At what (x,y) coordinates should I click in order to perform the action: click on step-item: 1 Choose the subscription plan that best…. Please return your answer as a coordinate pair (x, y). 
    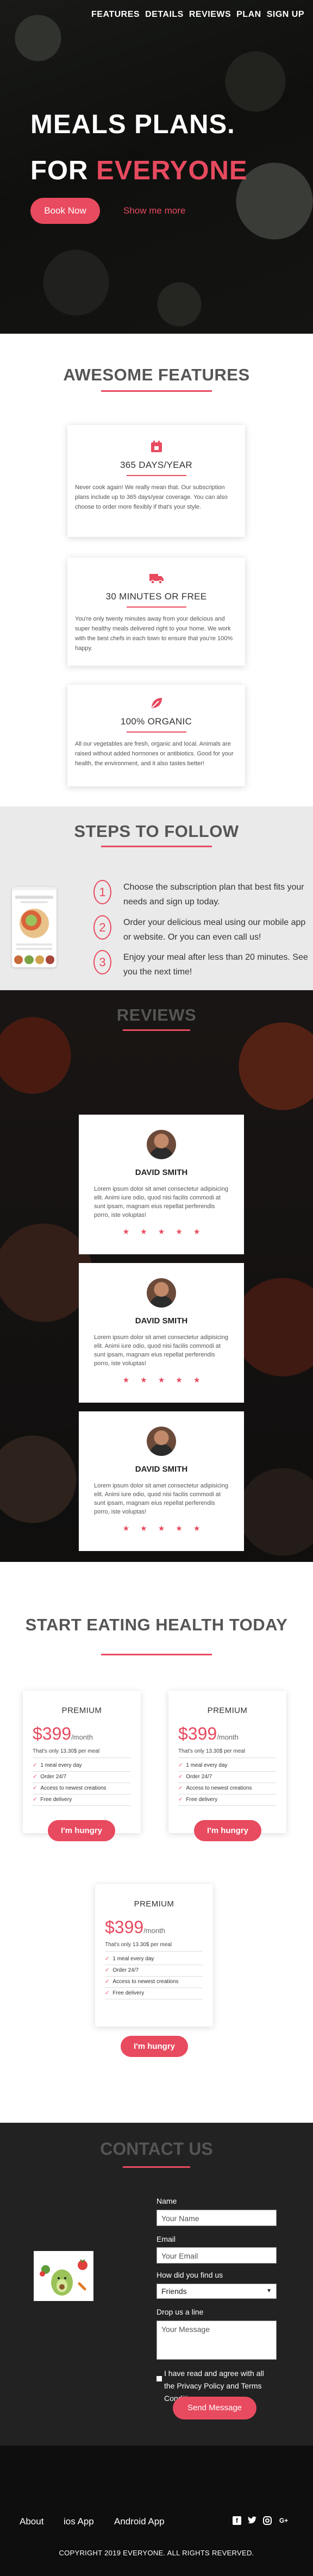
    Looking at the image, I should click on (200, 895).